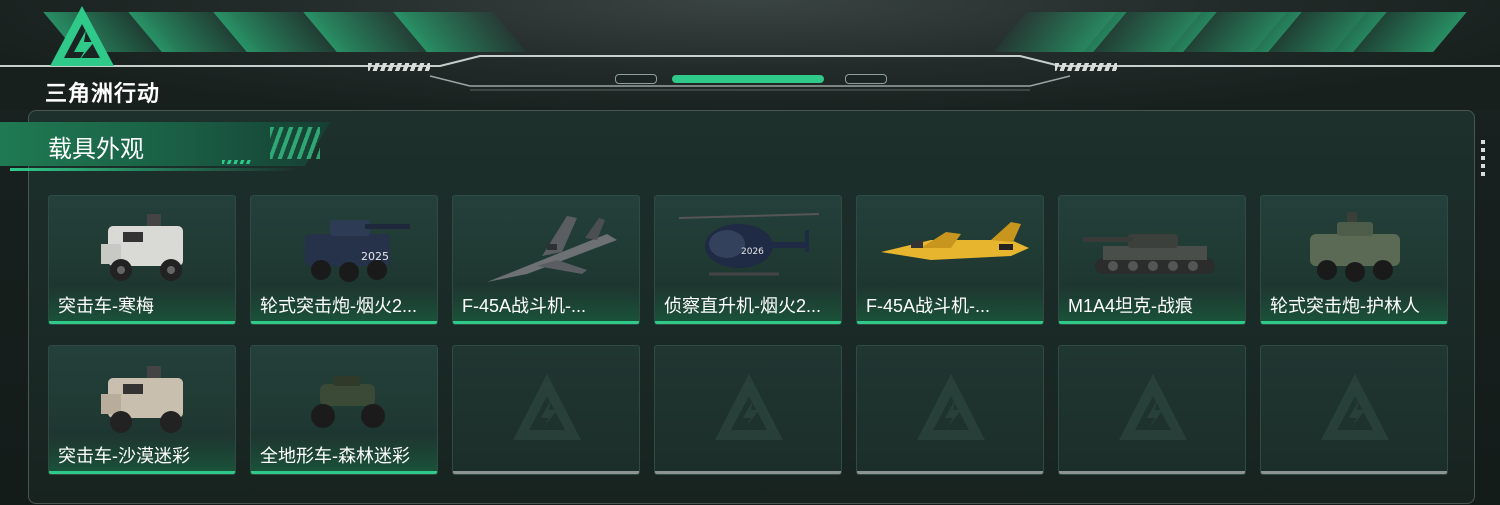 The height and width of the screenshot is (505, 1500). I want to click on vehicle-name: M1A4坦克-战痕, so click(1131, 306).